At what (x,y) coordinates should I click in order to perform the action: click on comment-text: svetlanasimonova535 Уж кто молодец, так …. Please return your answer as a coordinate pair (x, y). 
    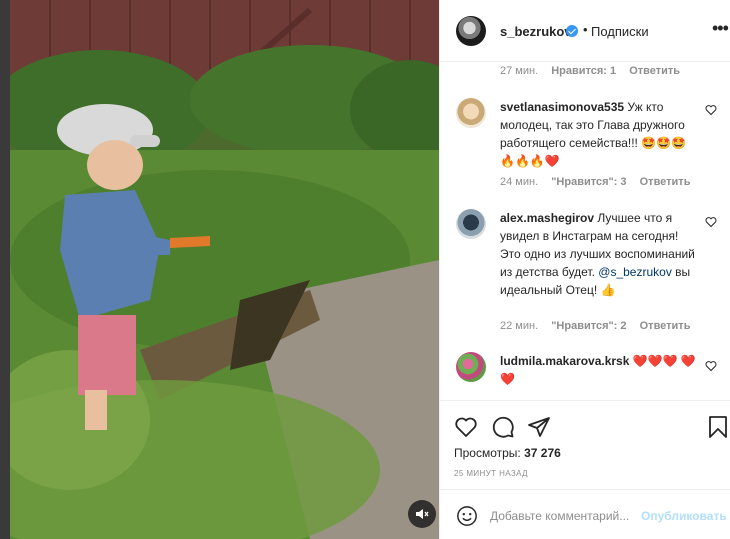
    Looking at the image, I should click on (598, 134).